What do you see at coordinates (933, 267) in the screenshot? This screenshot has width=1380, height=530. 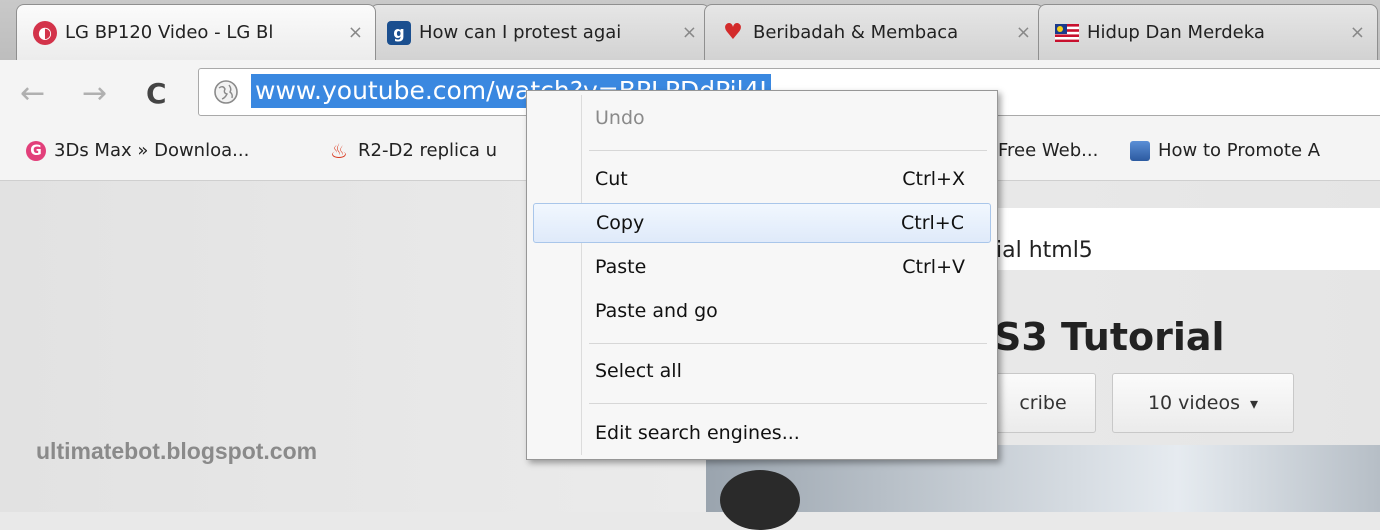 I see `menu-item-shortcut: Ctrl+V` at bounding box center [933, 267].